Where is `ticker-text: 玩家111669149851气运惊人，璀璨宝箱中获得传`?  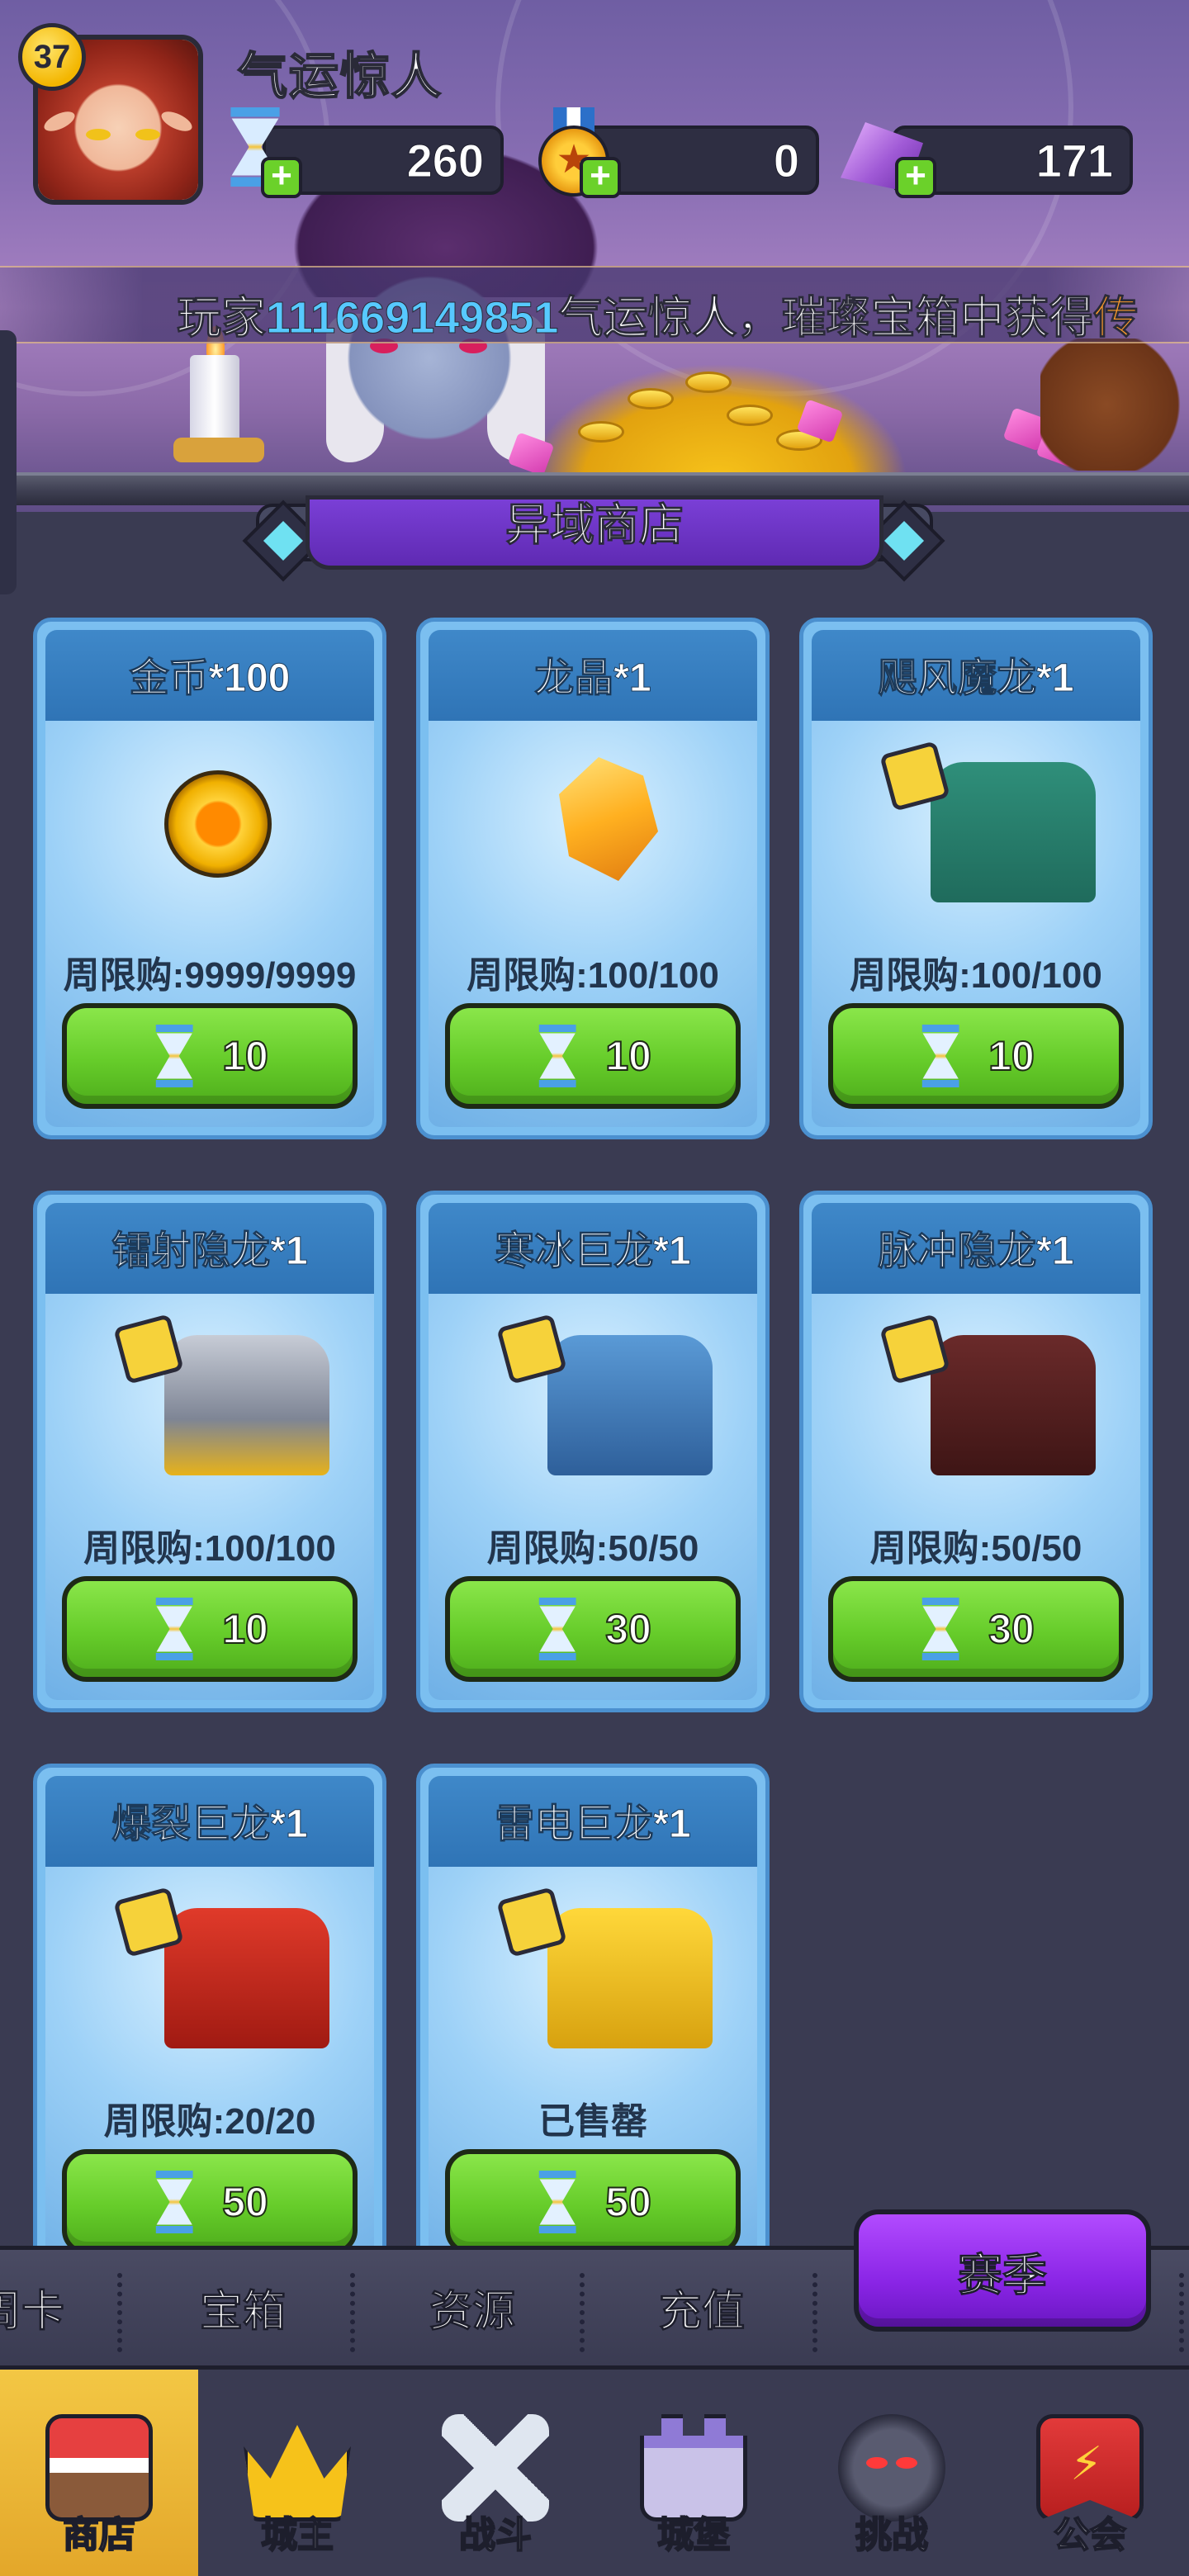
ticker-text: 玩家111669149851气运惊人，璀璨宝箱中获得传 is located at coordinates (658, 312).